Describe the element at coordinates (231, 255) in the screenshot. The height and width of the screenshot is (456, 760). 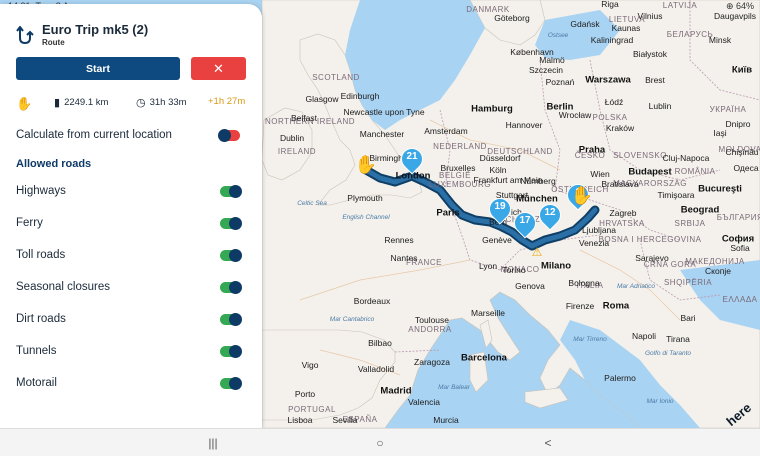
I see `toll-roads-toggle` at that location.